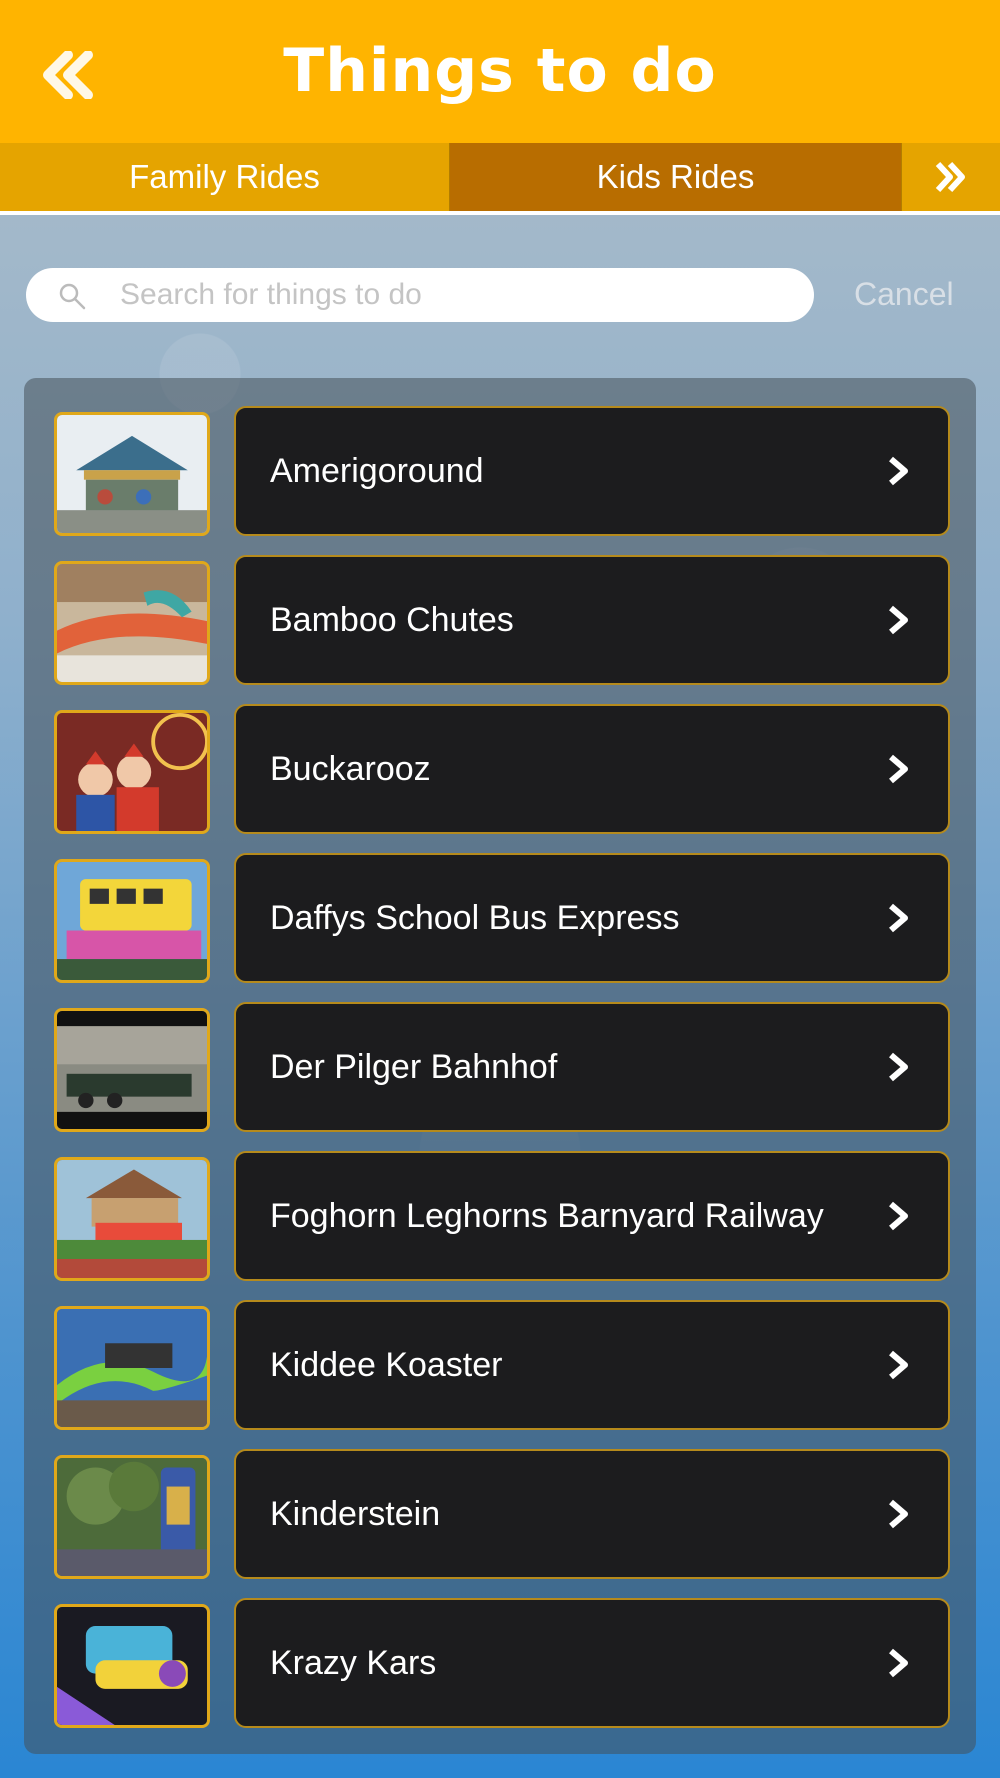 This screenshot has width=1000, height=1778. I want to click on list-item: Bamboo Chutes, so click(502, 620).